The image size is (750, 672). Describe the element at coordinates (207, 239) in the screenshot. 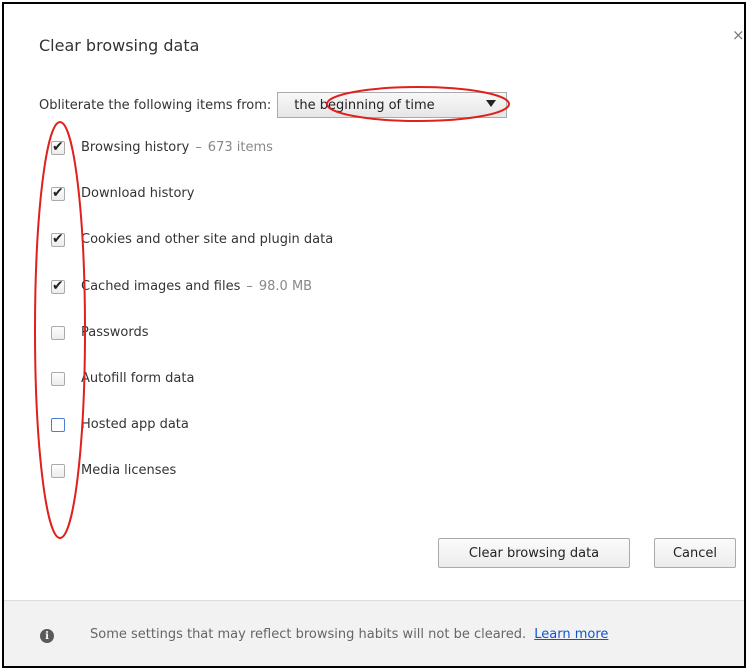

I see `item-label: Cookies and other site and plugin data` at that location.